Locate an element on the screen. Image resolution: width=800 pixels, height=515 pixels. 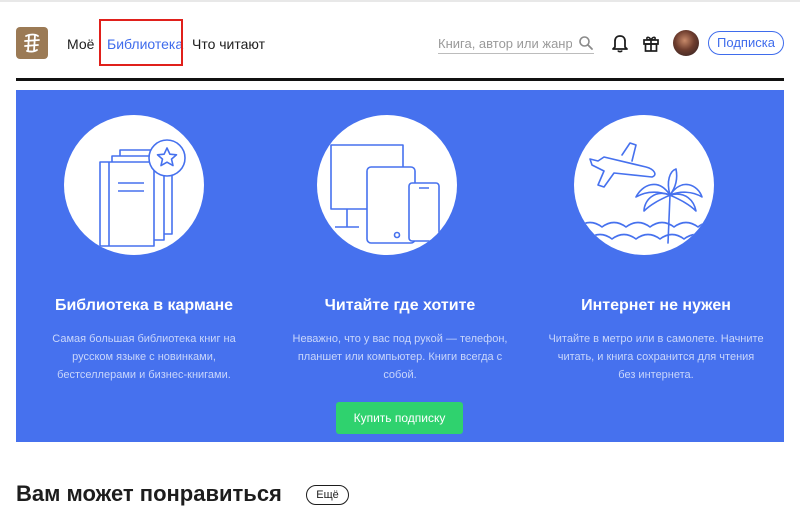
header-divider is located at coordinates (400, 79).